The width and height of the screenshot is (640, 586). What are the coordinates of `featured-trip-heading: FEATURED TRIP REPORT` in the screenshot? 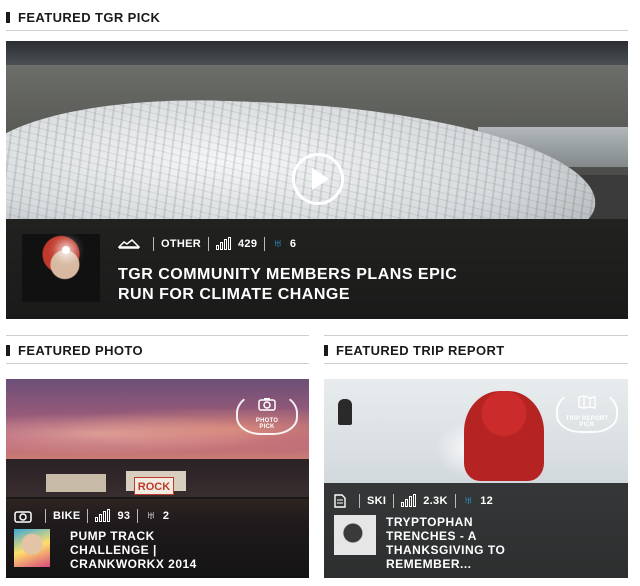 It's located at (414, 350).